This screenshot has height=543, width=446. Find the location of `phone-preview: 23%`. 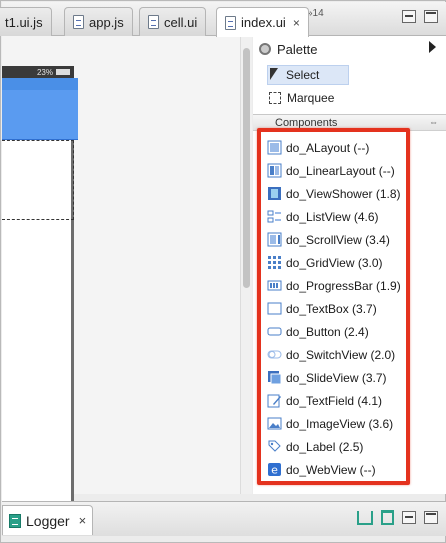

phone-preview: 23% is located at coordinates (40, 286).